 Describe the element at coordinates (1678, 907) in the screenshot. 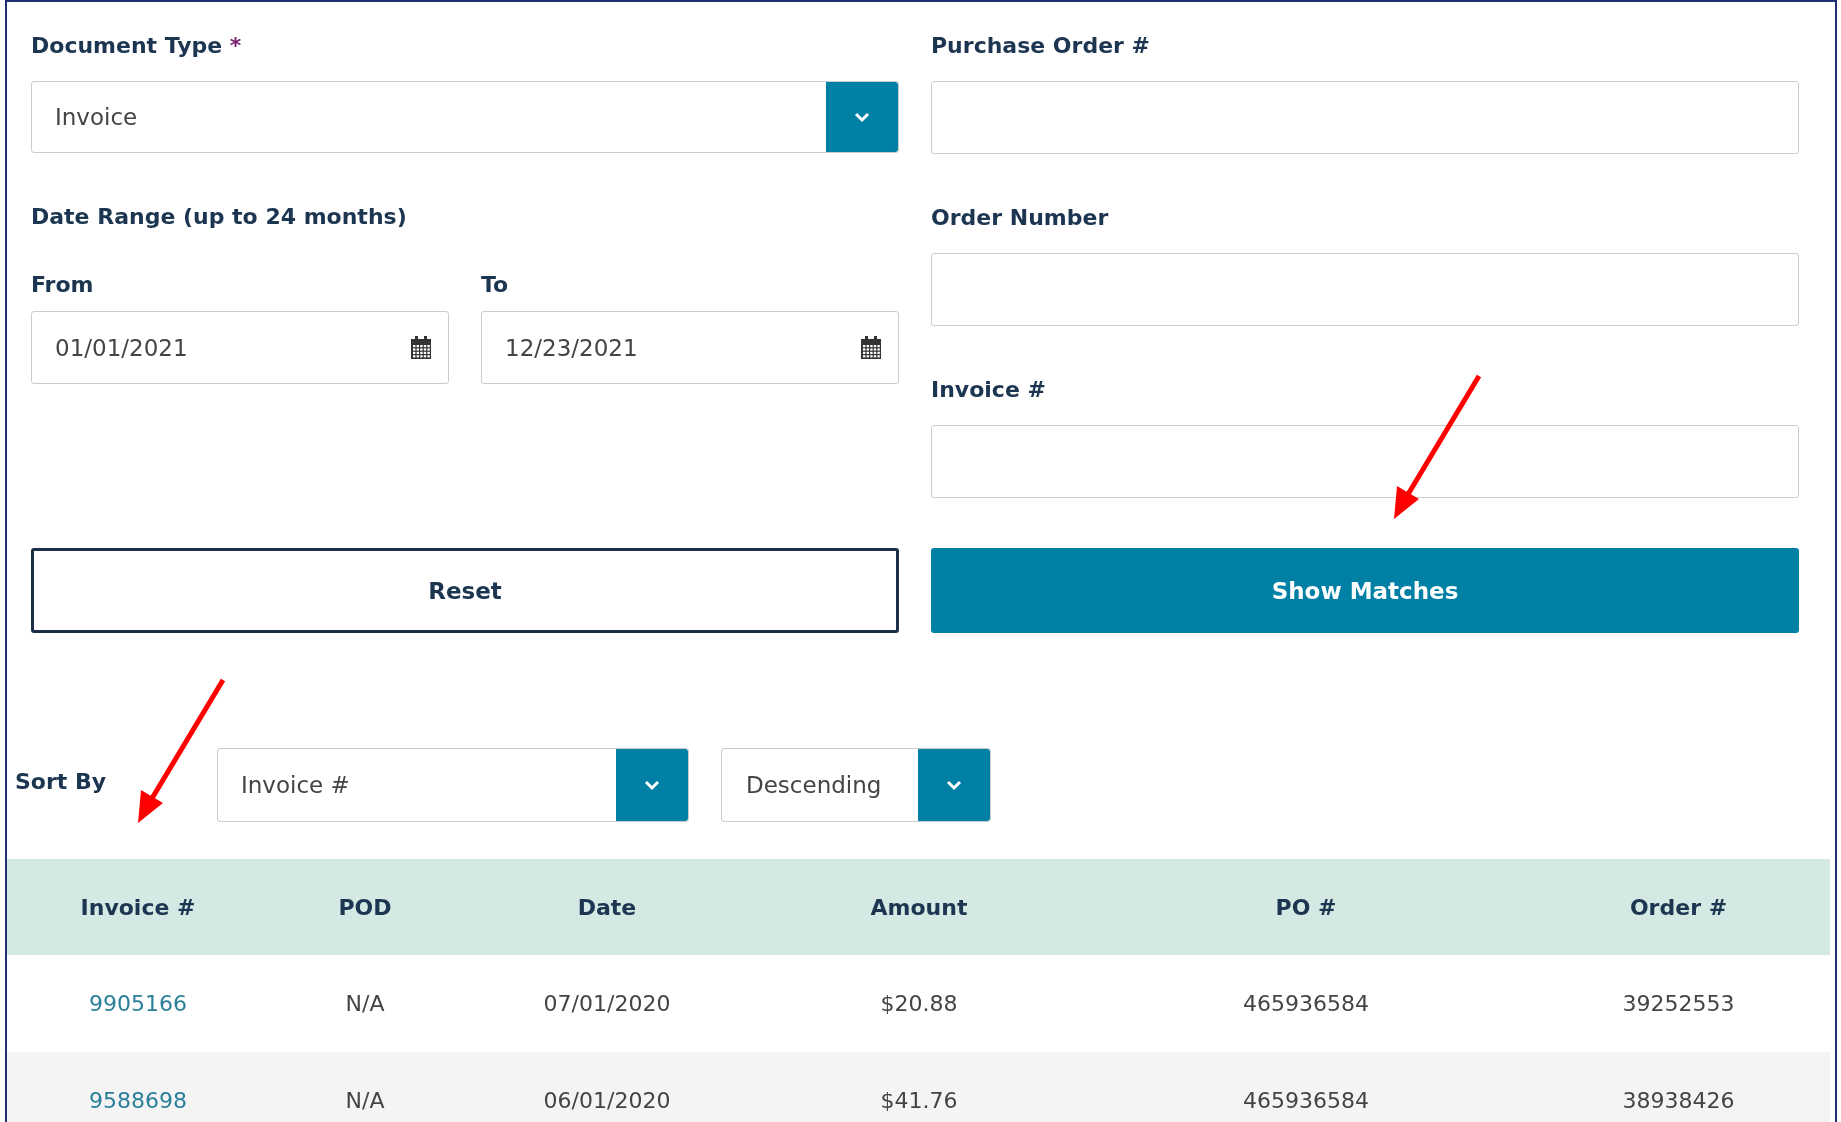

I see `column-header: Order #` at that location.